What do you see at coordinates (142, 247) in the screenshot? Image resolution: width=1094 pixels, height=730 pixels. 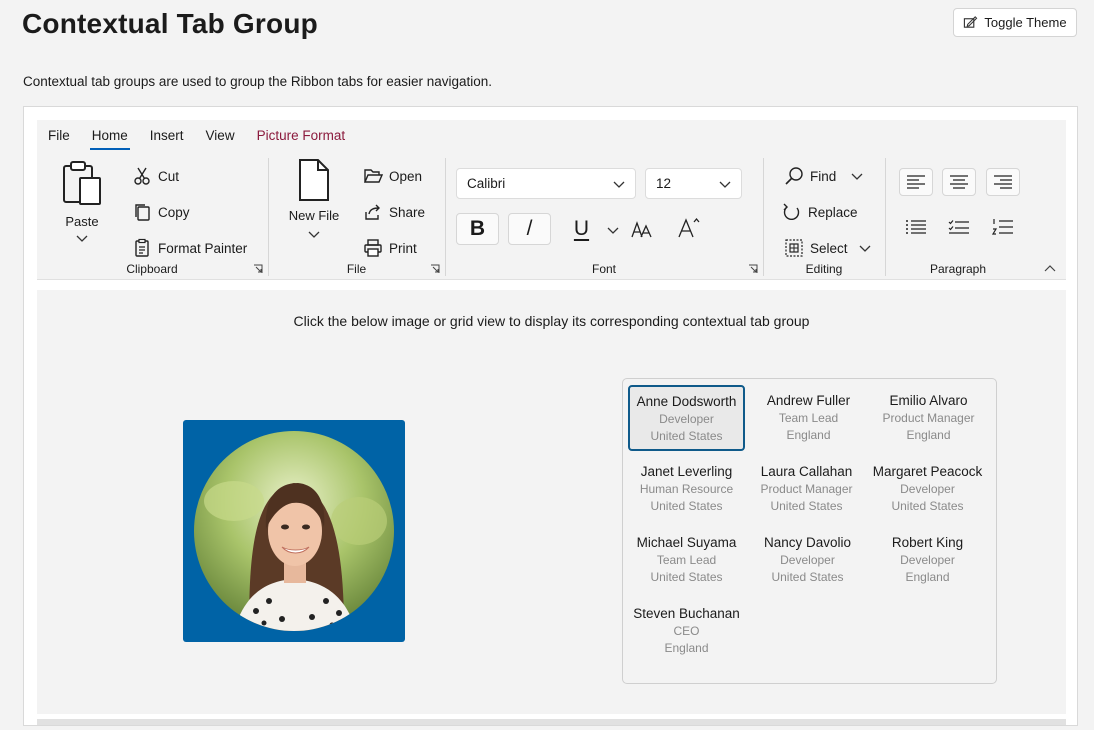 I see `format-painter-icon` at bounding box center [142, 247].